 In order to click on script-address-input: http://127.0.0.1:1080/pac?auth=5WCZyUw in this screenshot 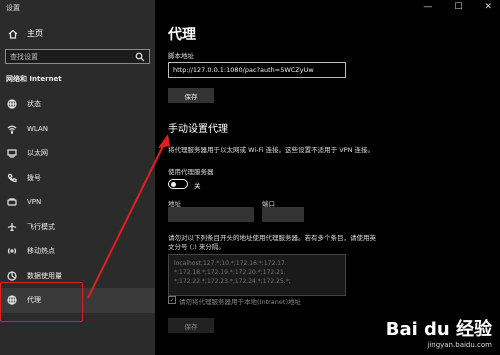, I will do `click(257, 70)`.